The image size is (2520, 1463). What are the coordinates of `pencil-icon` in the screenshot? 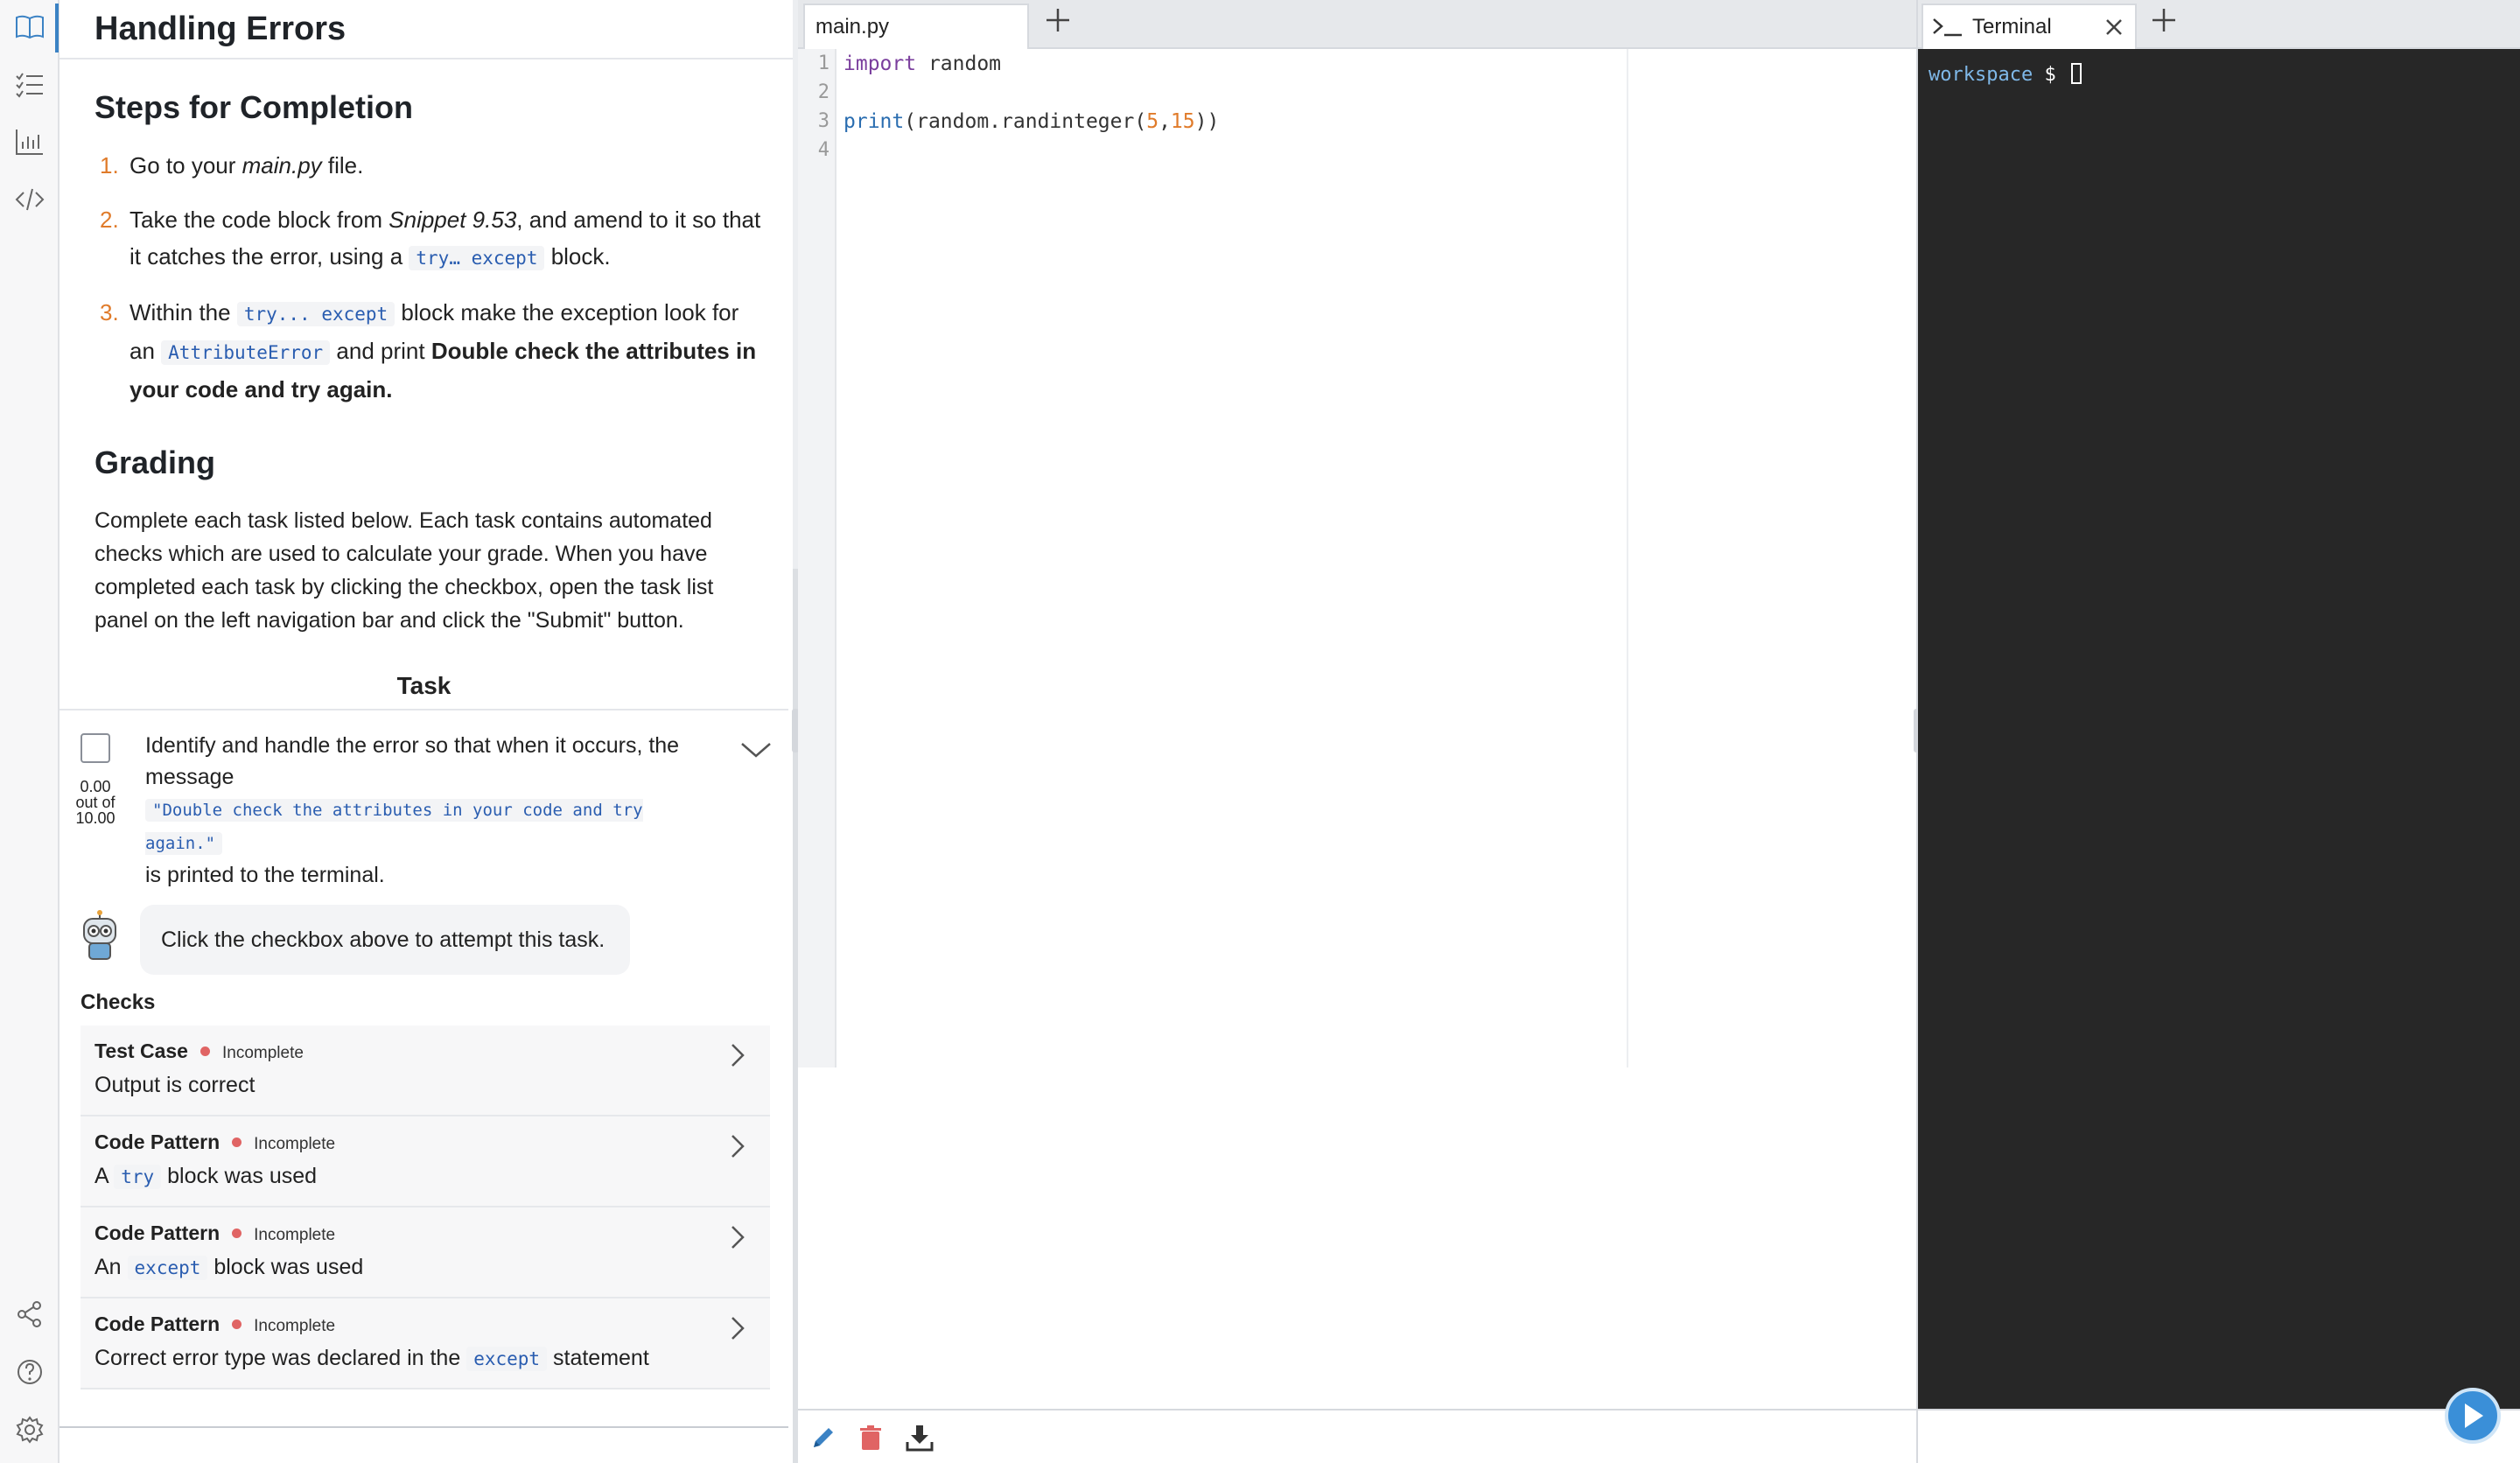 It's located at (823, 1437).